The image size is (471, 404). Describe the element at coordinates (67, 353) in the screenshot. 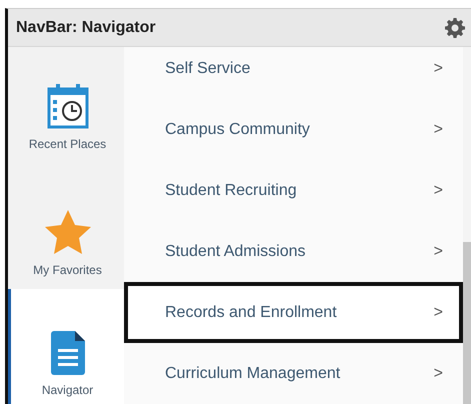

I see `document-icon` at that location.